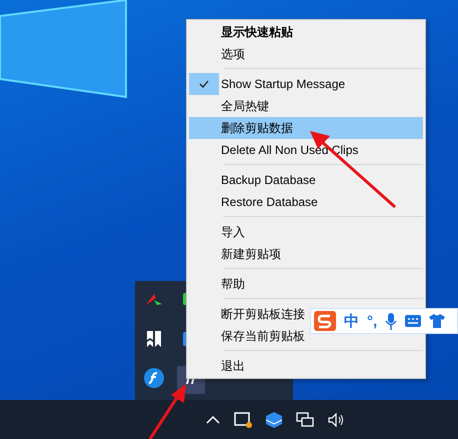  What do you see at coordinates (325, 321) in the screenshot?
I see `ime-logo-icon` at bounding box center [325, 321].